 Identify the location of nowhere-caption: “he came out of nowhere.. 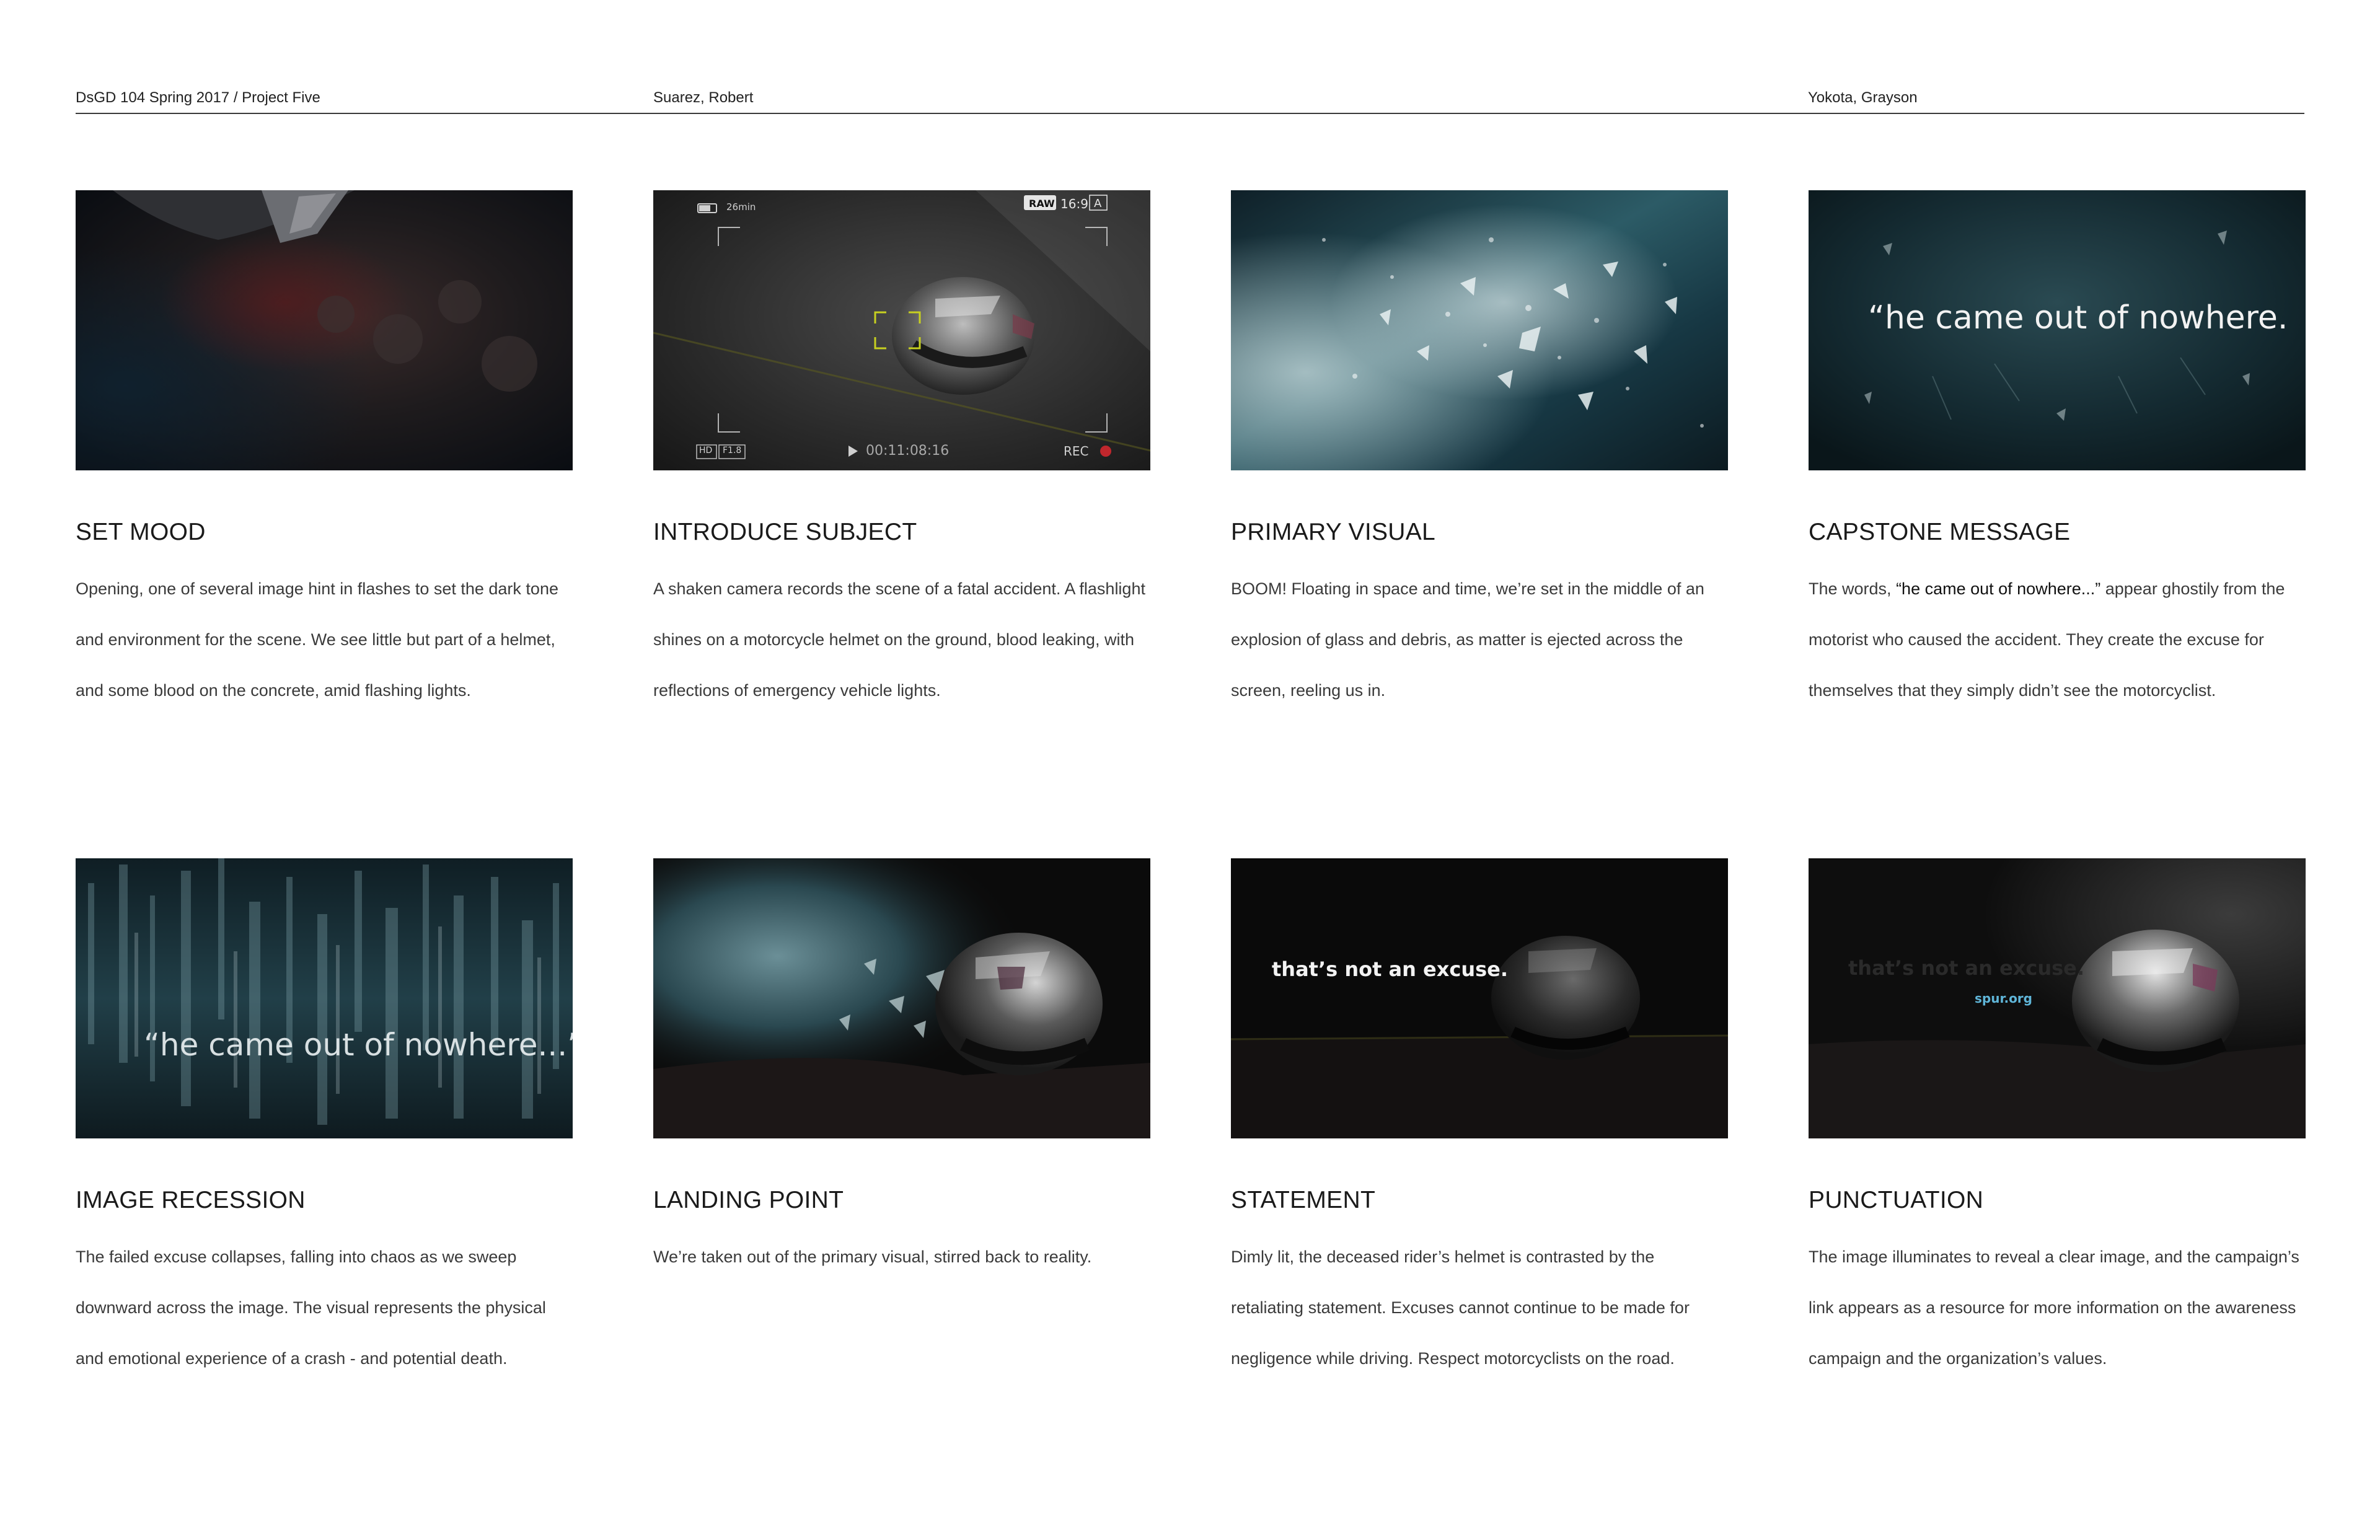
(2078, 318).